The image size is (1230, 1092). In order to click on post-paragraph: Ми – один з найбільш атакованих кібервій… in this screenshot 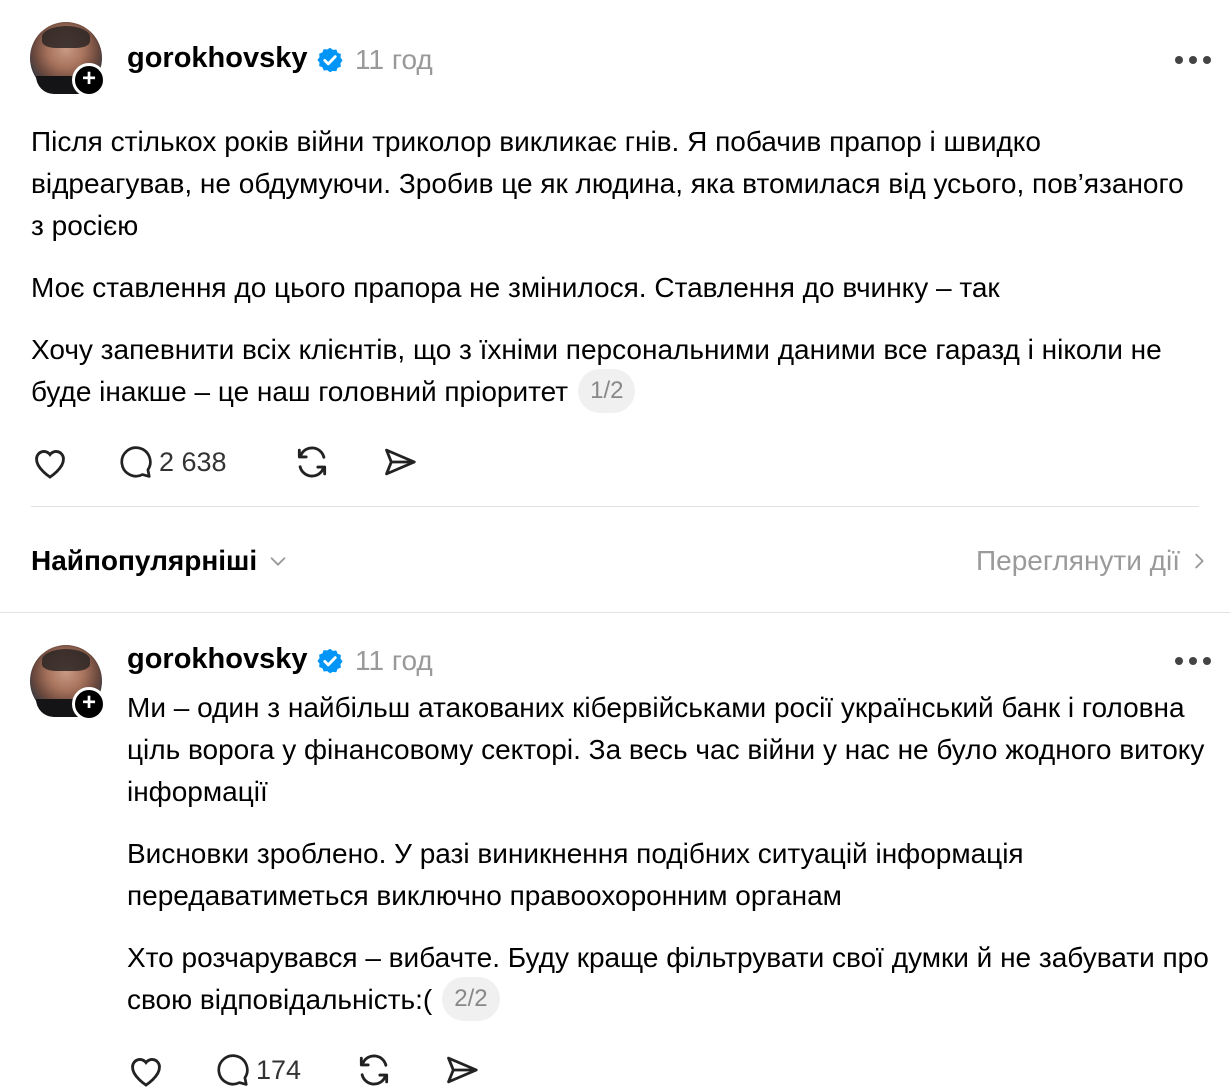, I will do `click(666, 749)`.